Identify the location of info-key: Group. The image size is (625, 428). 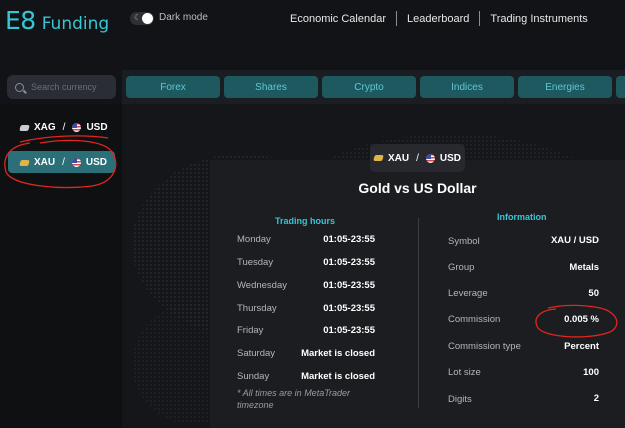
(461, 267).